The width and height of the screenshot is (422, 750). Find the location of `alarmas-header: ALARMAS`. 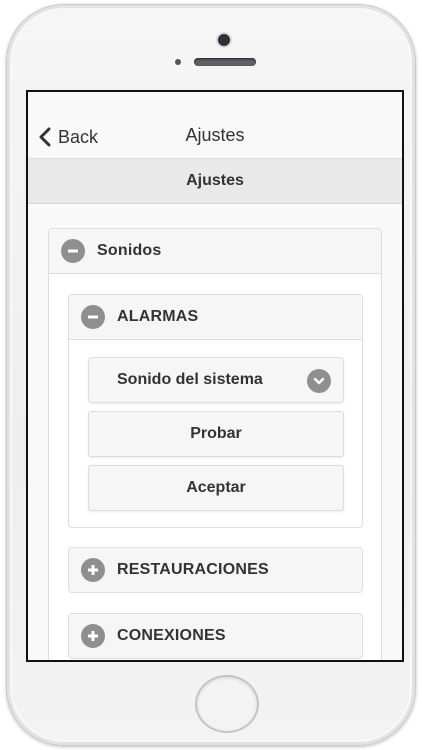

alarmas-header: ALARMAS is located at coordinates (215, 317).